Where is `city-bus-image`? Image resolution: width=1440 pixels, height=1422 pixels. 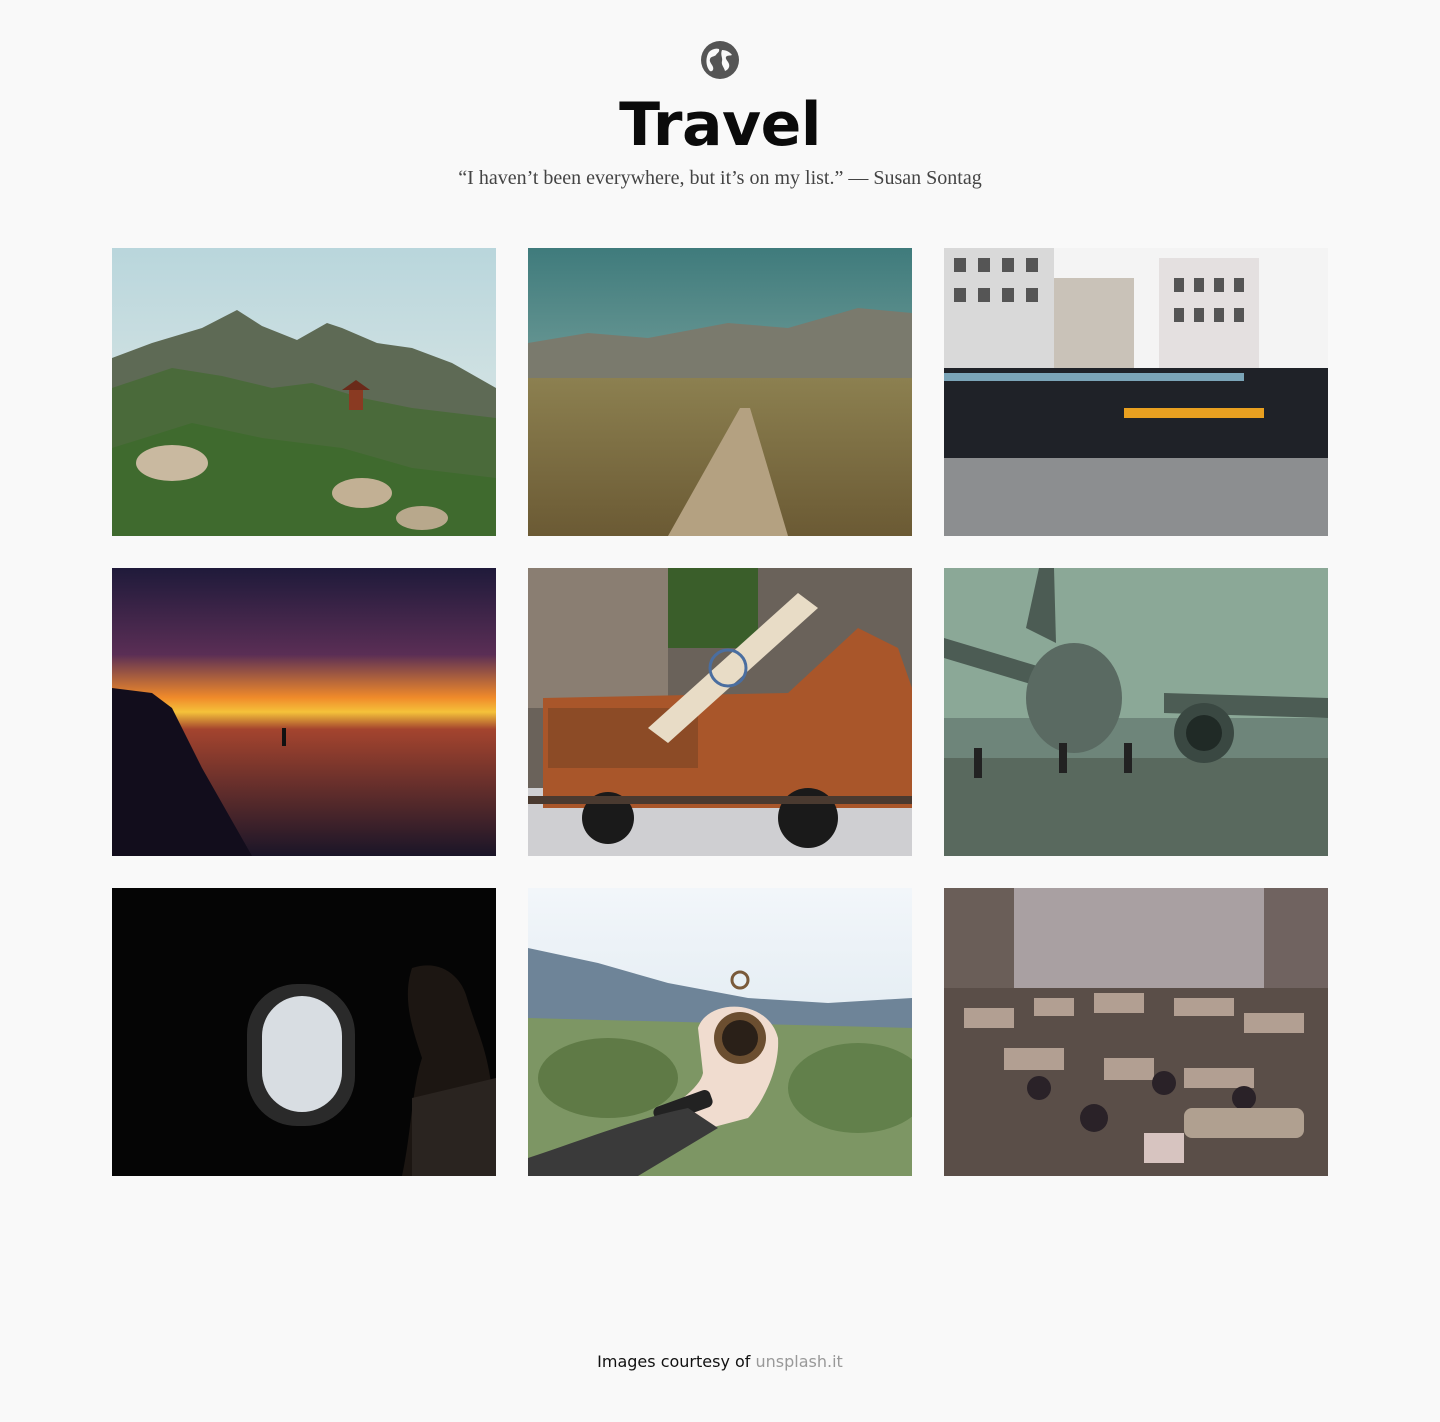
city-bus-image is located at coordinates (1136, 392).